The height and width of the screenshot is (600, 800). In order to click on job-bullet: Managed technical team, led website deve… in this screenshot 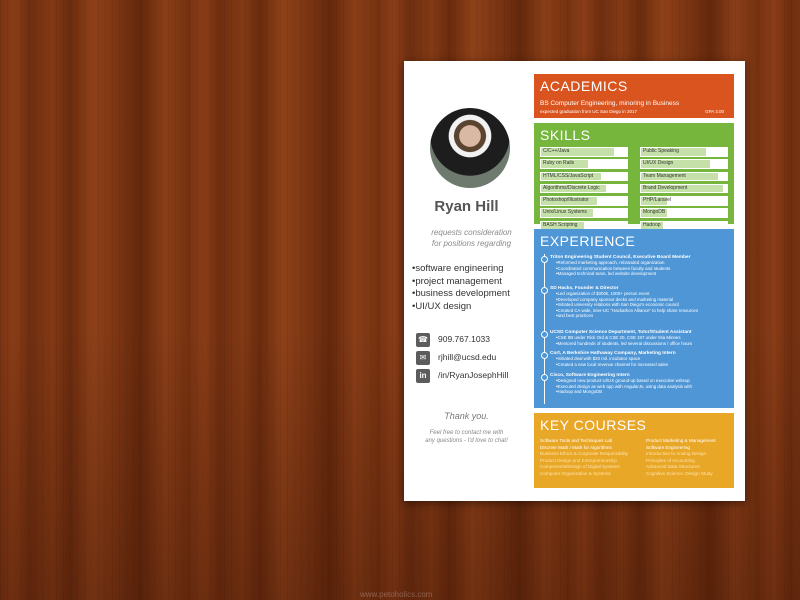, I will do `click(644, 274)`.